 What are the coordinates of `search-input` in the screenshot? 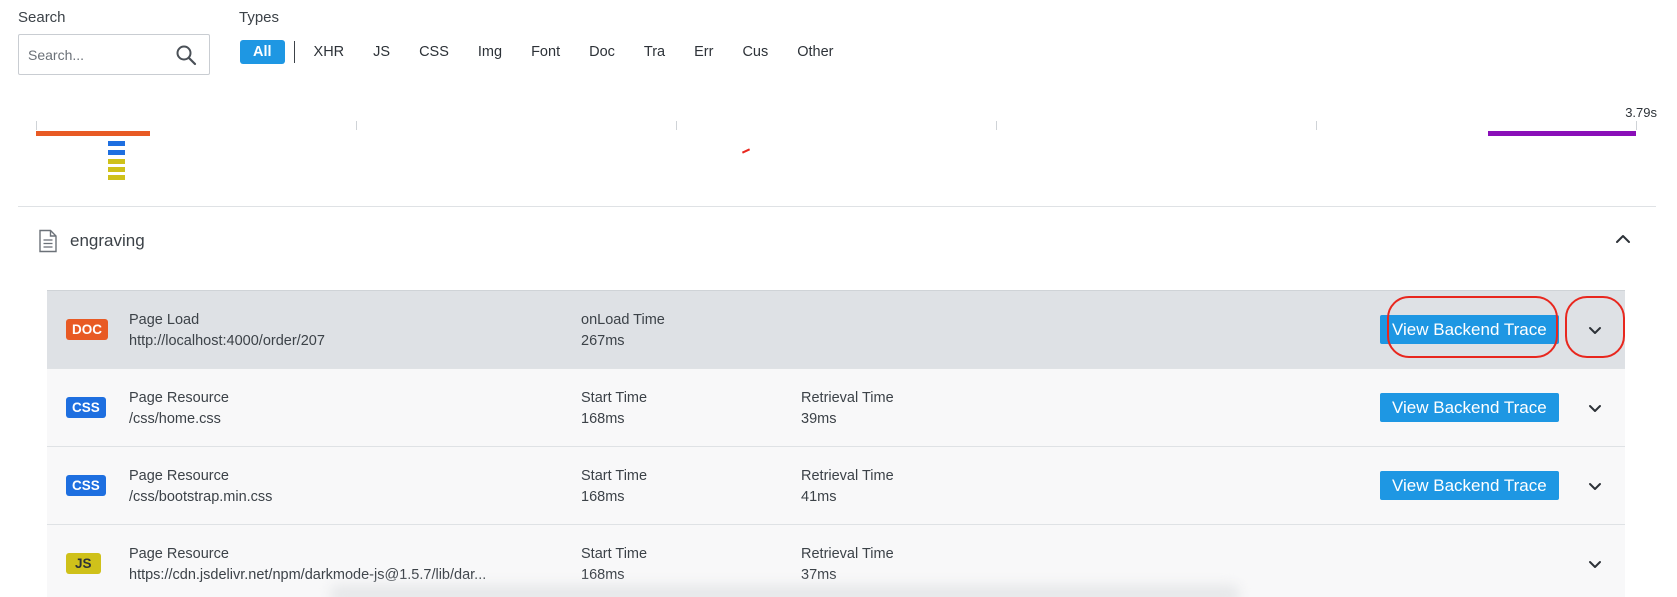 It's located at (98, 55).